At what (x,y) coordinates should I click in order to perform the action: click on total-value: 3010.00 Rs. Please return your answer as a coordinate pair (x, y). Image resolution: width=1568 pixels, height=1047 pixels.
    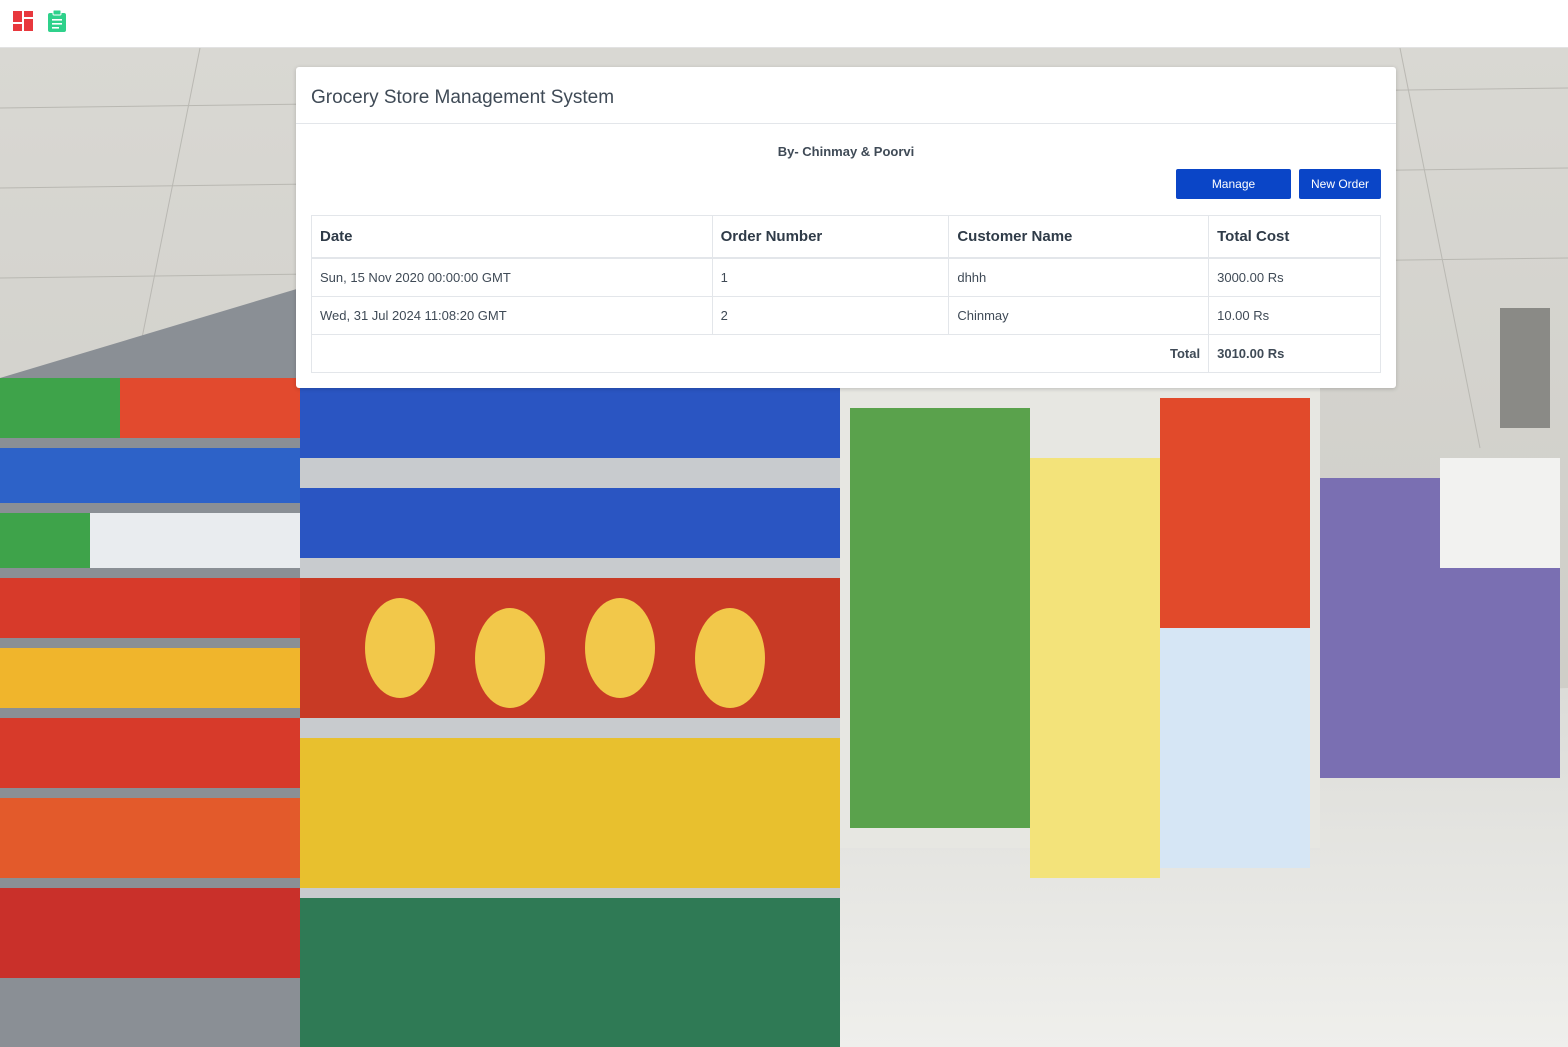
    Looking at the image, I should click on (1294, 353).